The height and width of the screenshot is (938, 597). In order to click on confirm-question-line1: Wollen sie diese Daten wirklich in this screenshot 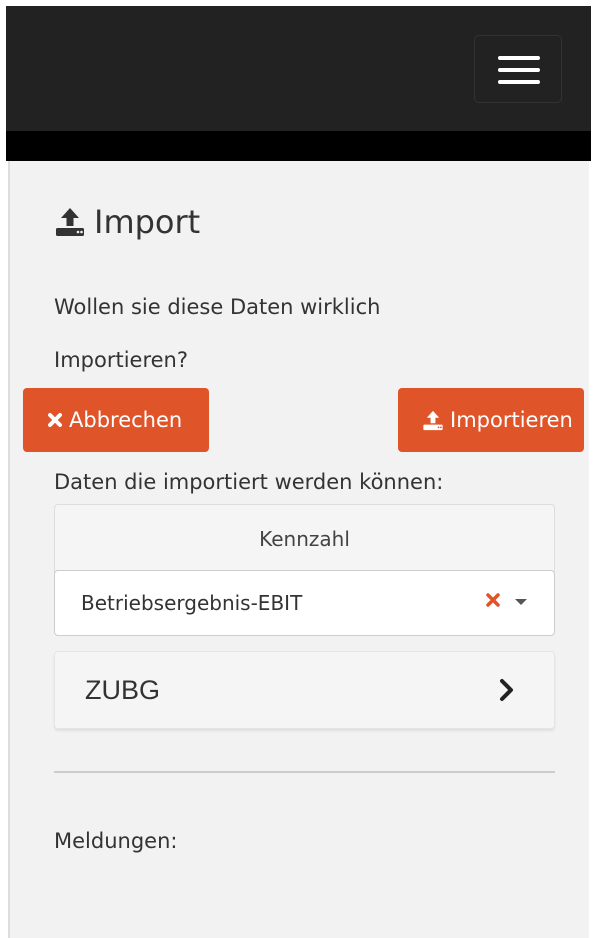, I will do `click(217, 307)`.